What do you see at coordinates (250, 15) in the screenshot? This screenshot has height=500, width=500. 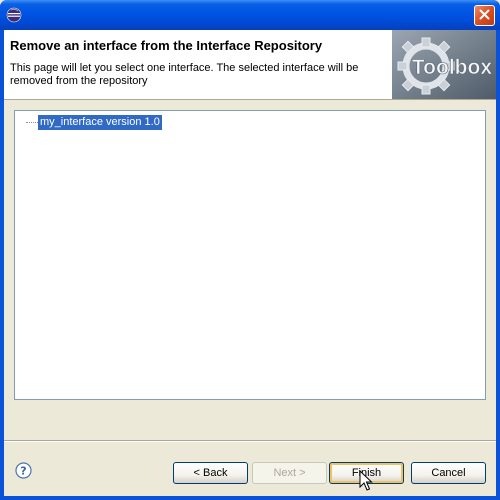 I see `title-bar` at bounding box center [250, 15].